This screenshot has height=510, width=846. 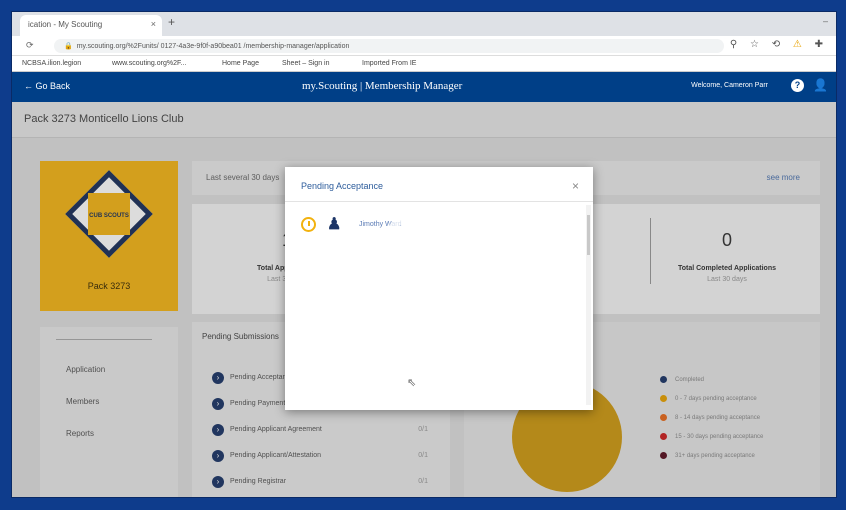 What do you see at coordinates (334, 224) in the screenshot?
I see `scout-person-icon: ♟` at bounding box center [334, 224].